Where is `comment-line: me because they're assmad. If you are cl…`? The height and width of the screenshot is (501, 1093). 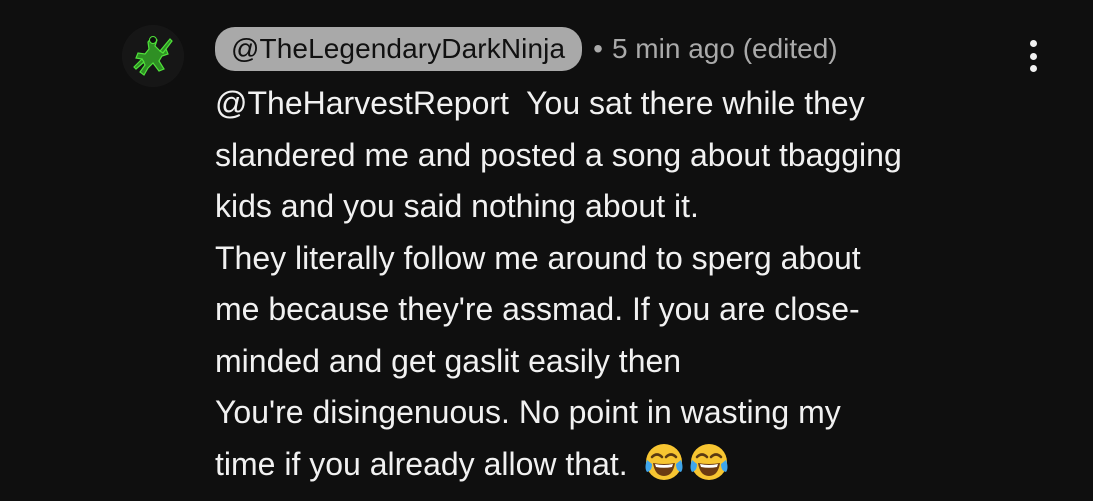
comment-line: me because they're assmad. If you are cl… is located at coordinates (537, 309).